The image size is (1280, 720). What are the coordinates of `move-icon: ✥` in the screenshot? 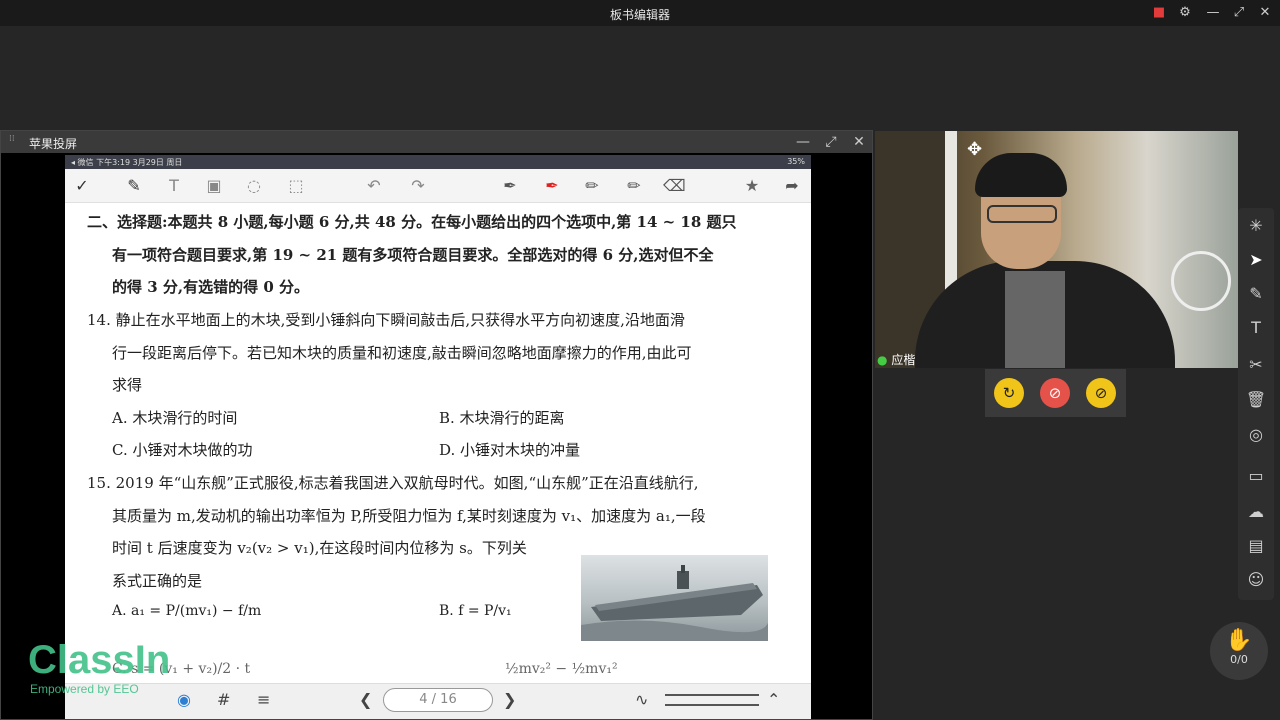 It's located at (974, 149).